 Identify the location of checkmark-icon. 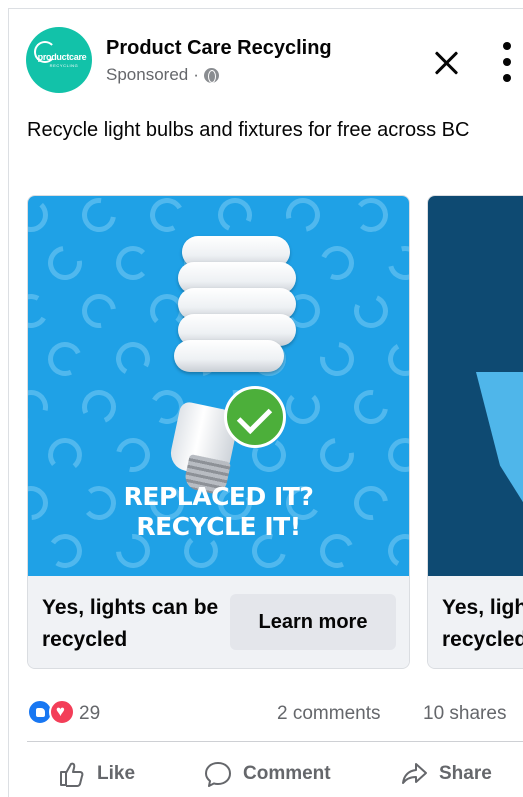
(255, 417).